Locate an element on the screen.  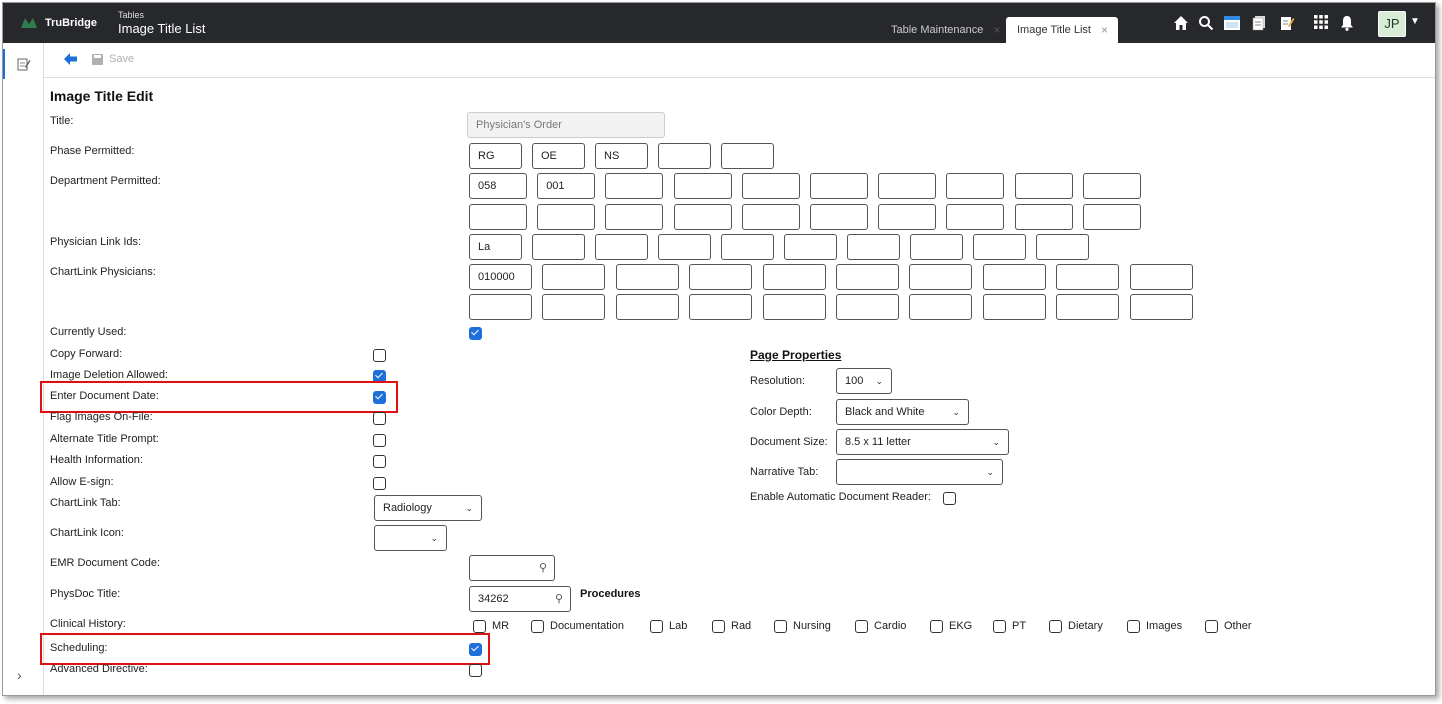
procedure-checkbox-images is located at coordinates (1133, 626).